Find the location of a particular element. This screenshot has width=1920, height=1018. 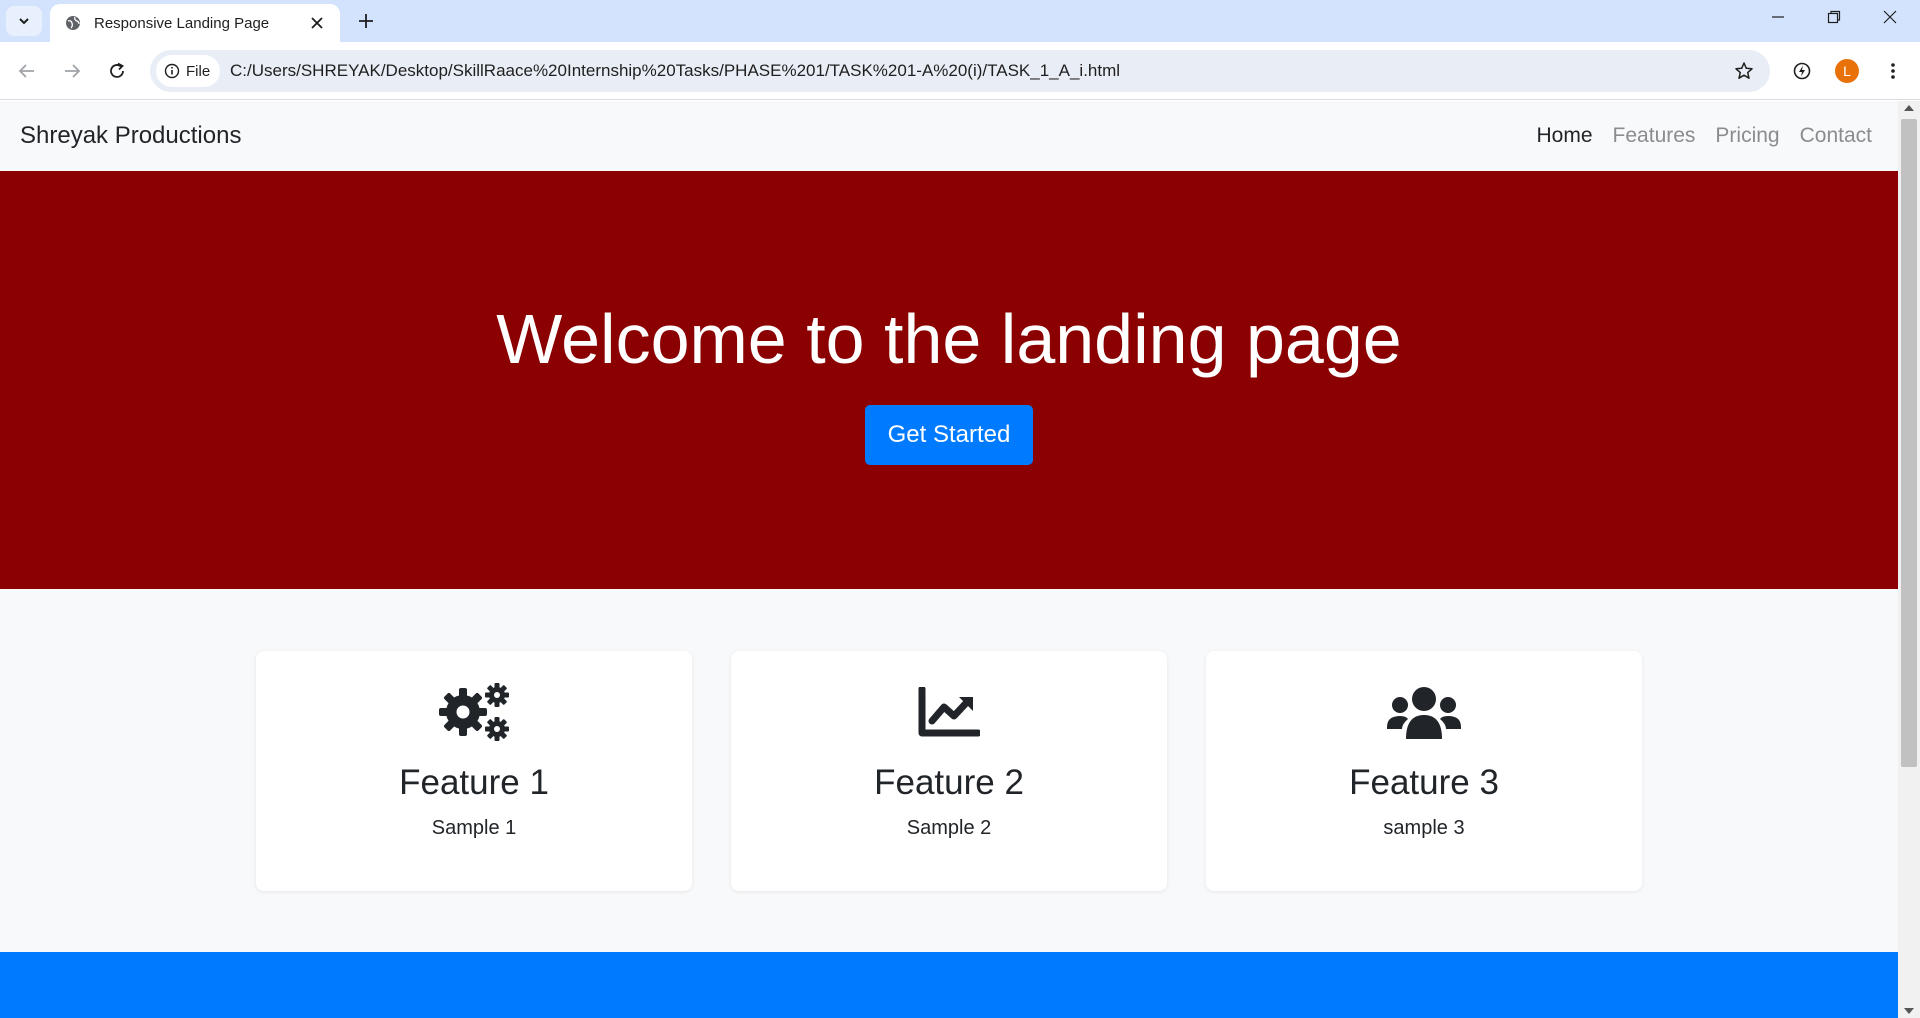

feature-text: Sample 1 is located at coordinates (474, 828).